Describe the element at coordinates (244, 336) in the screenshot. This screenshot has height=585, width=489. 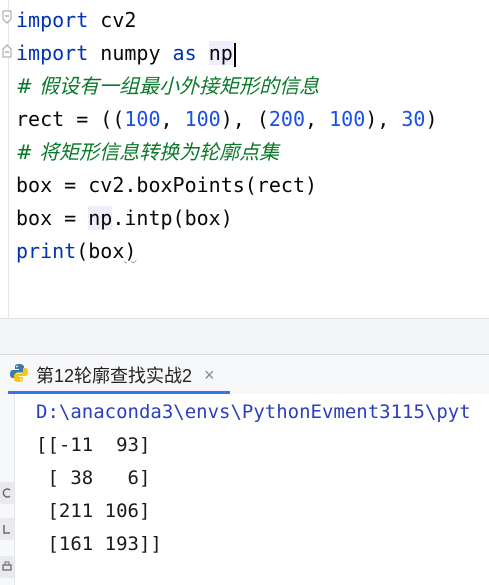
I see `editor-bottom-bar` at that location.